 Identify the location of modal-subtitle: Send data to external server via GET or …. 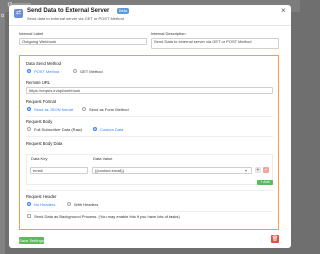
(75, 18).